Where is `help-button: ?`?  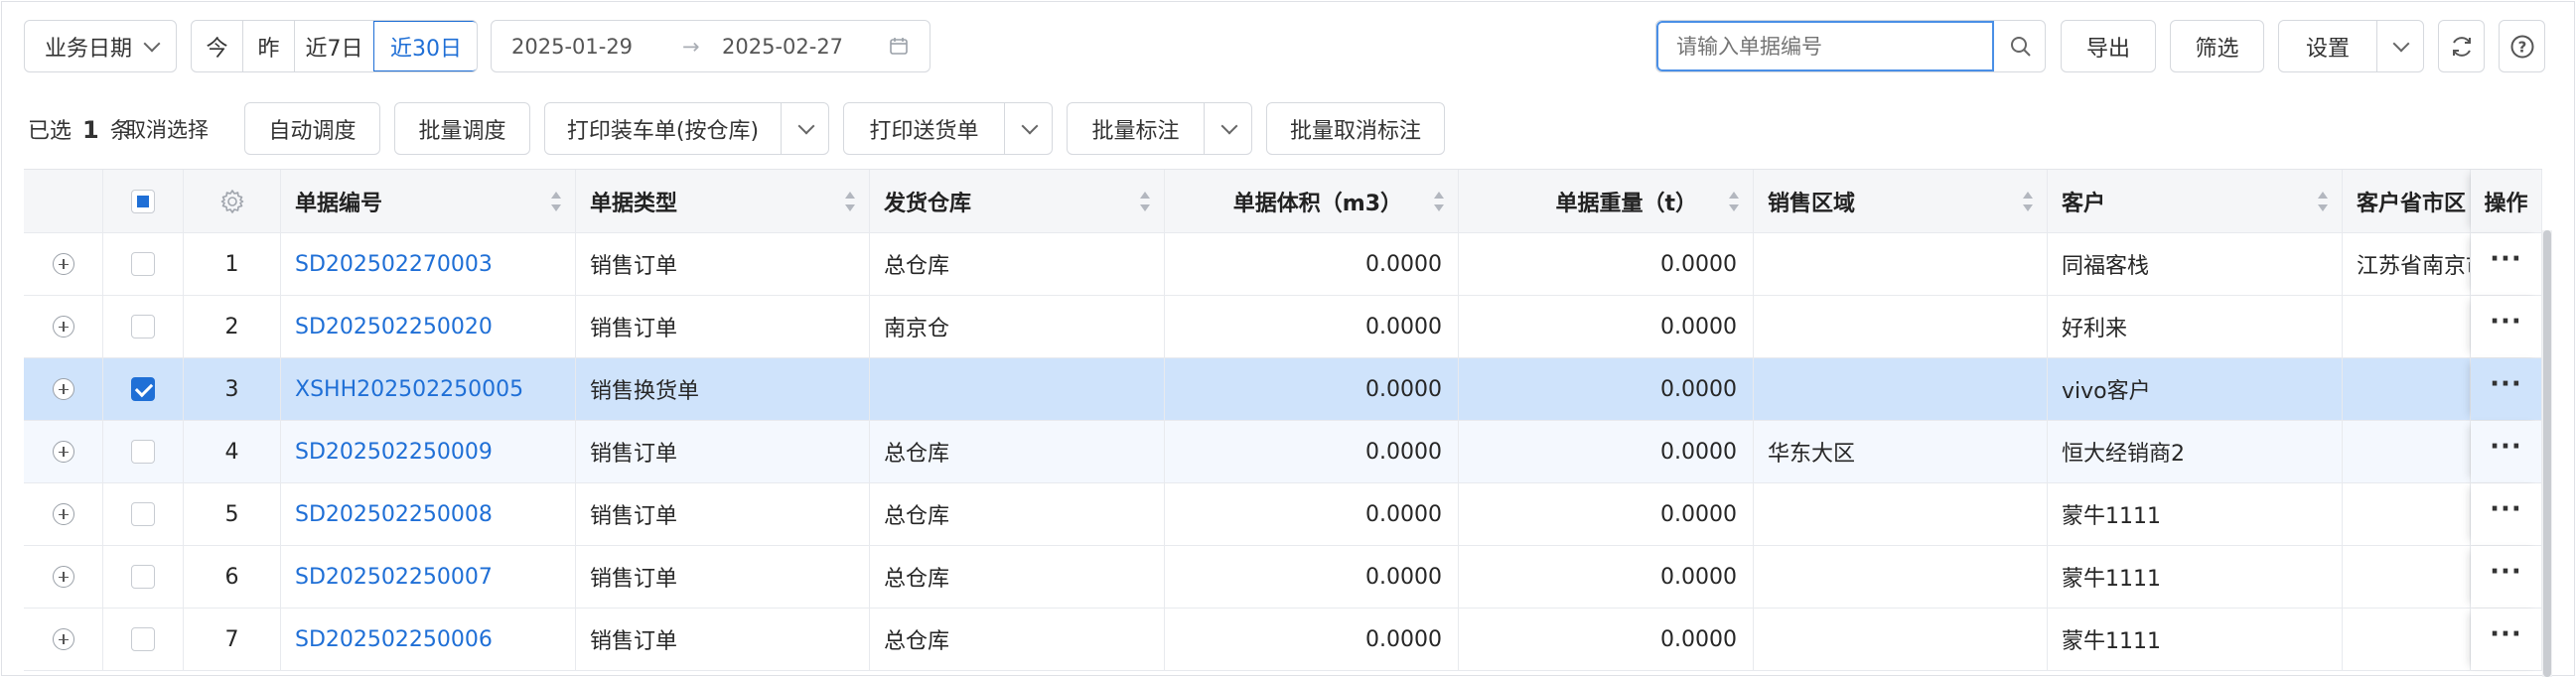
help-button: ? is located at coordinates (2522, 46).